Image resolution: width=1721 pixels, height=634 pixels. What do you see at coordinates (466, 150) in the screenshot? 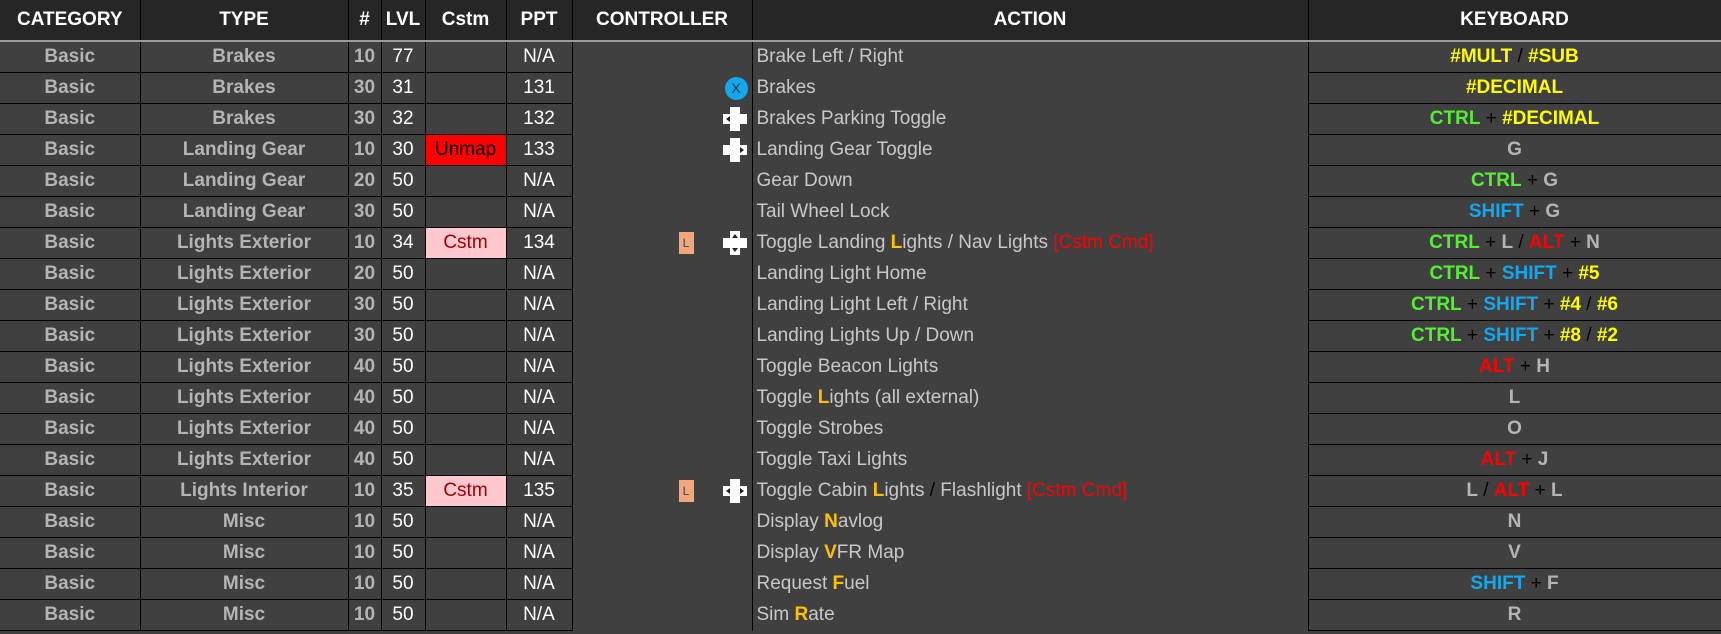
I see `cstm-badge: Unmap` at bounding box center [466, 150].